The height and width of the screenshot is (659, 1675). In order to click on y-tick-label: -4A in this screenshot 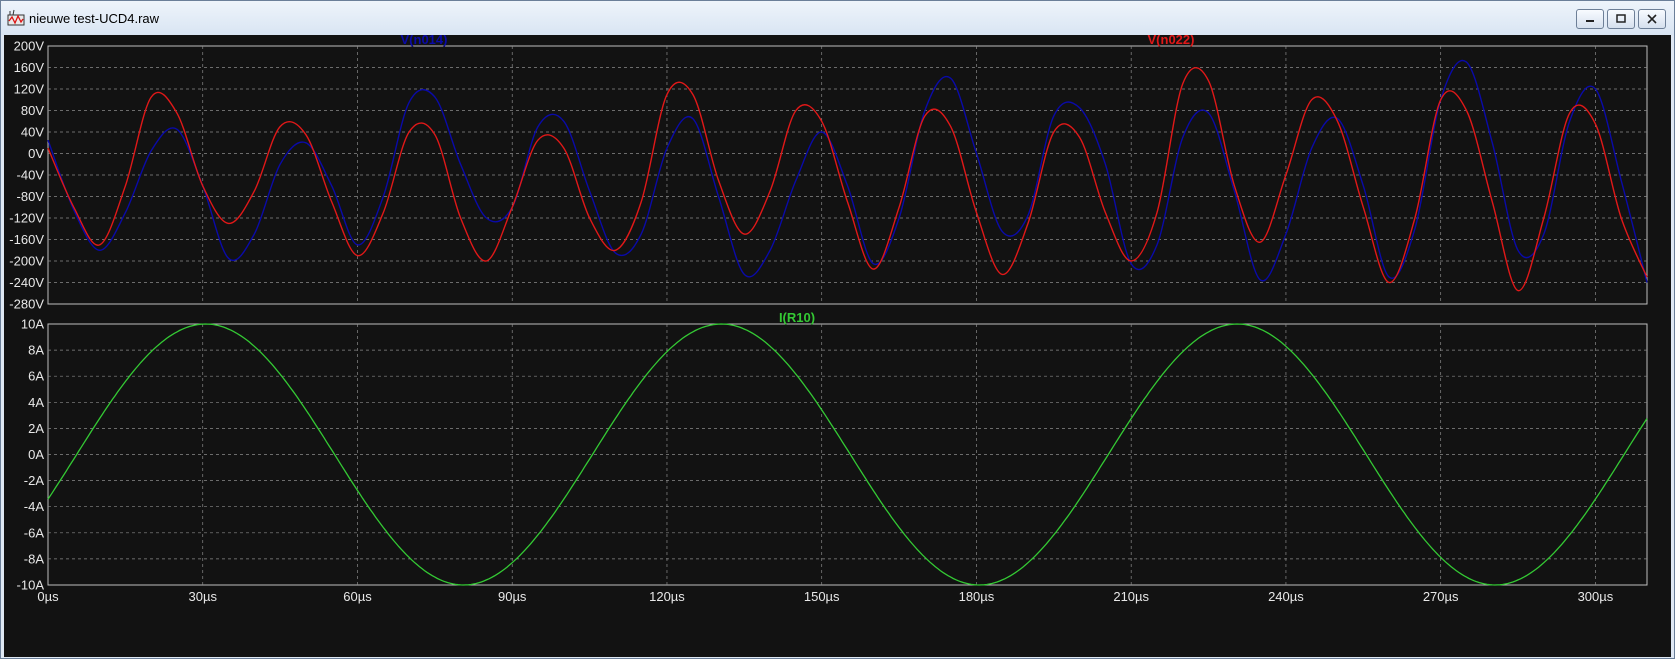, I will do `click(34, 506)`.